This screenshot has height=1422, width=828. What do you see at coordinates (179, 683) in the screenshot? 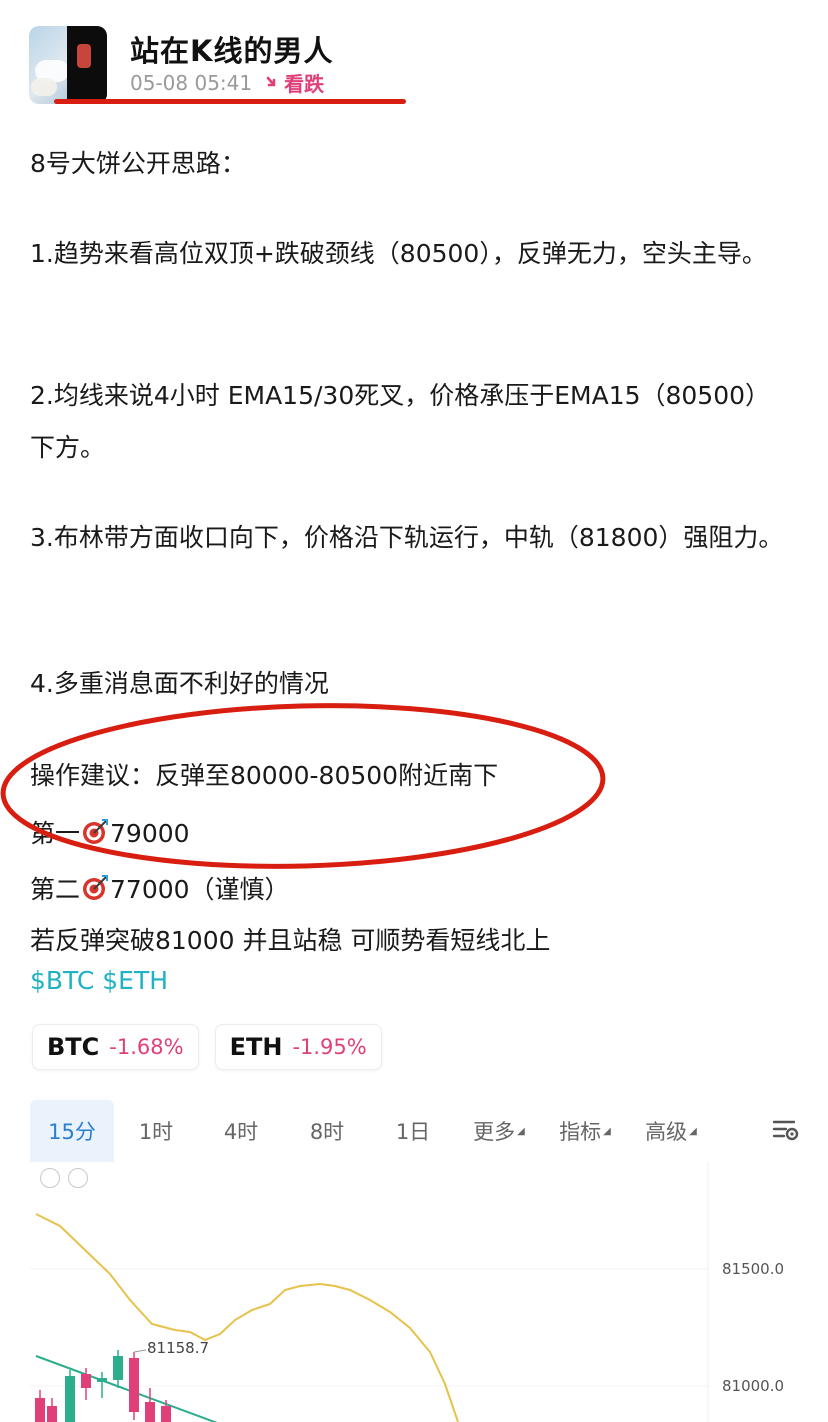
I see `point-4: 4.多重消息面不利好的情况` at bounding box center [179, 683].